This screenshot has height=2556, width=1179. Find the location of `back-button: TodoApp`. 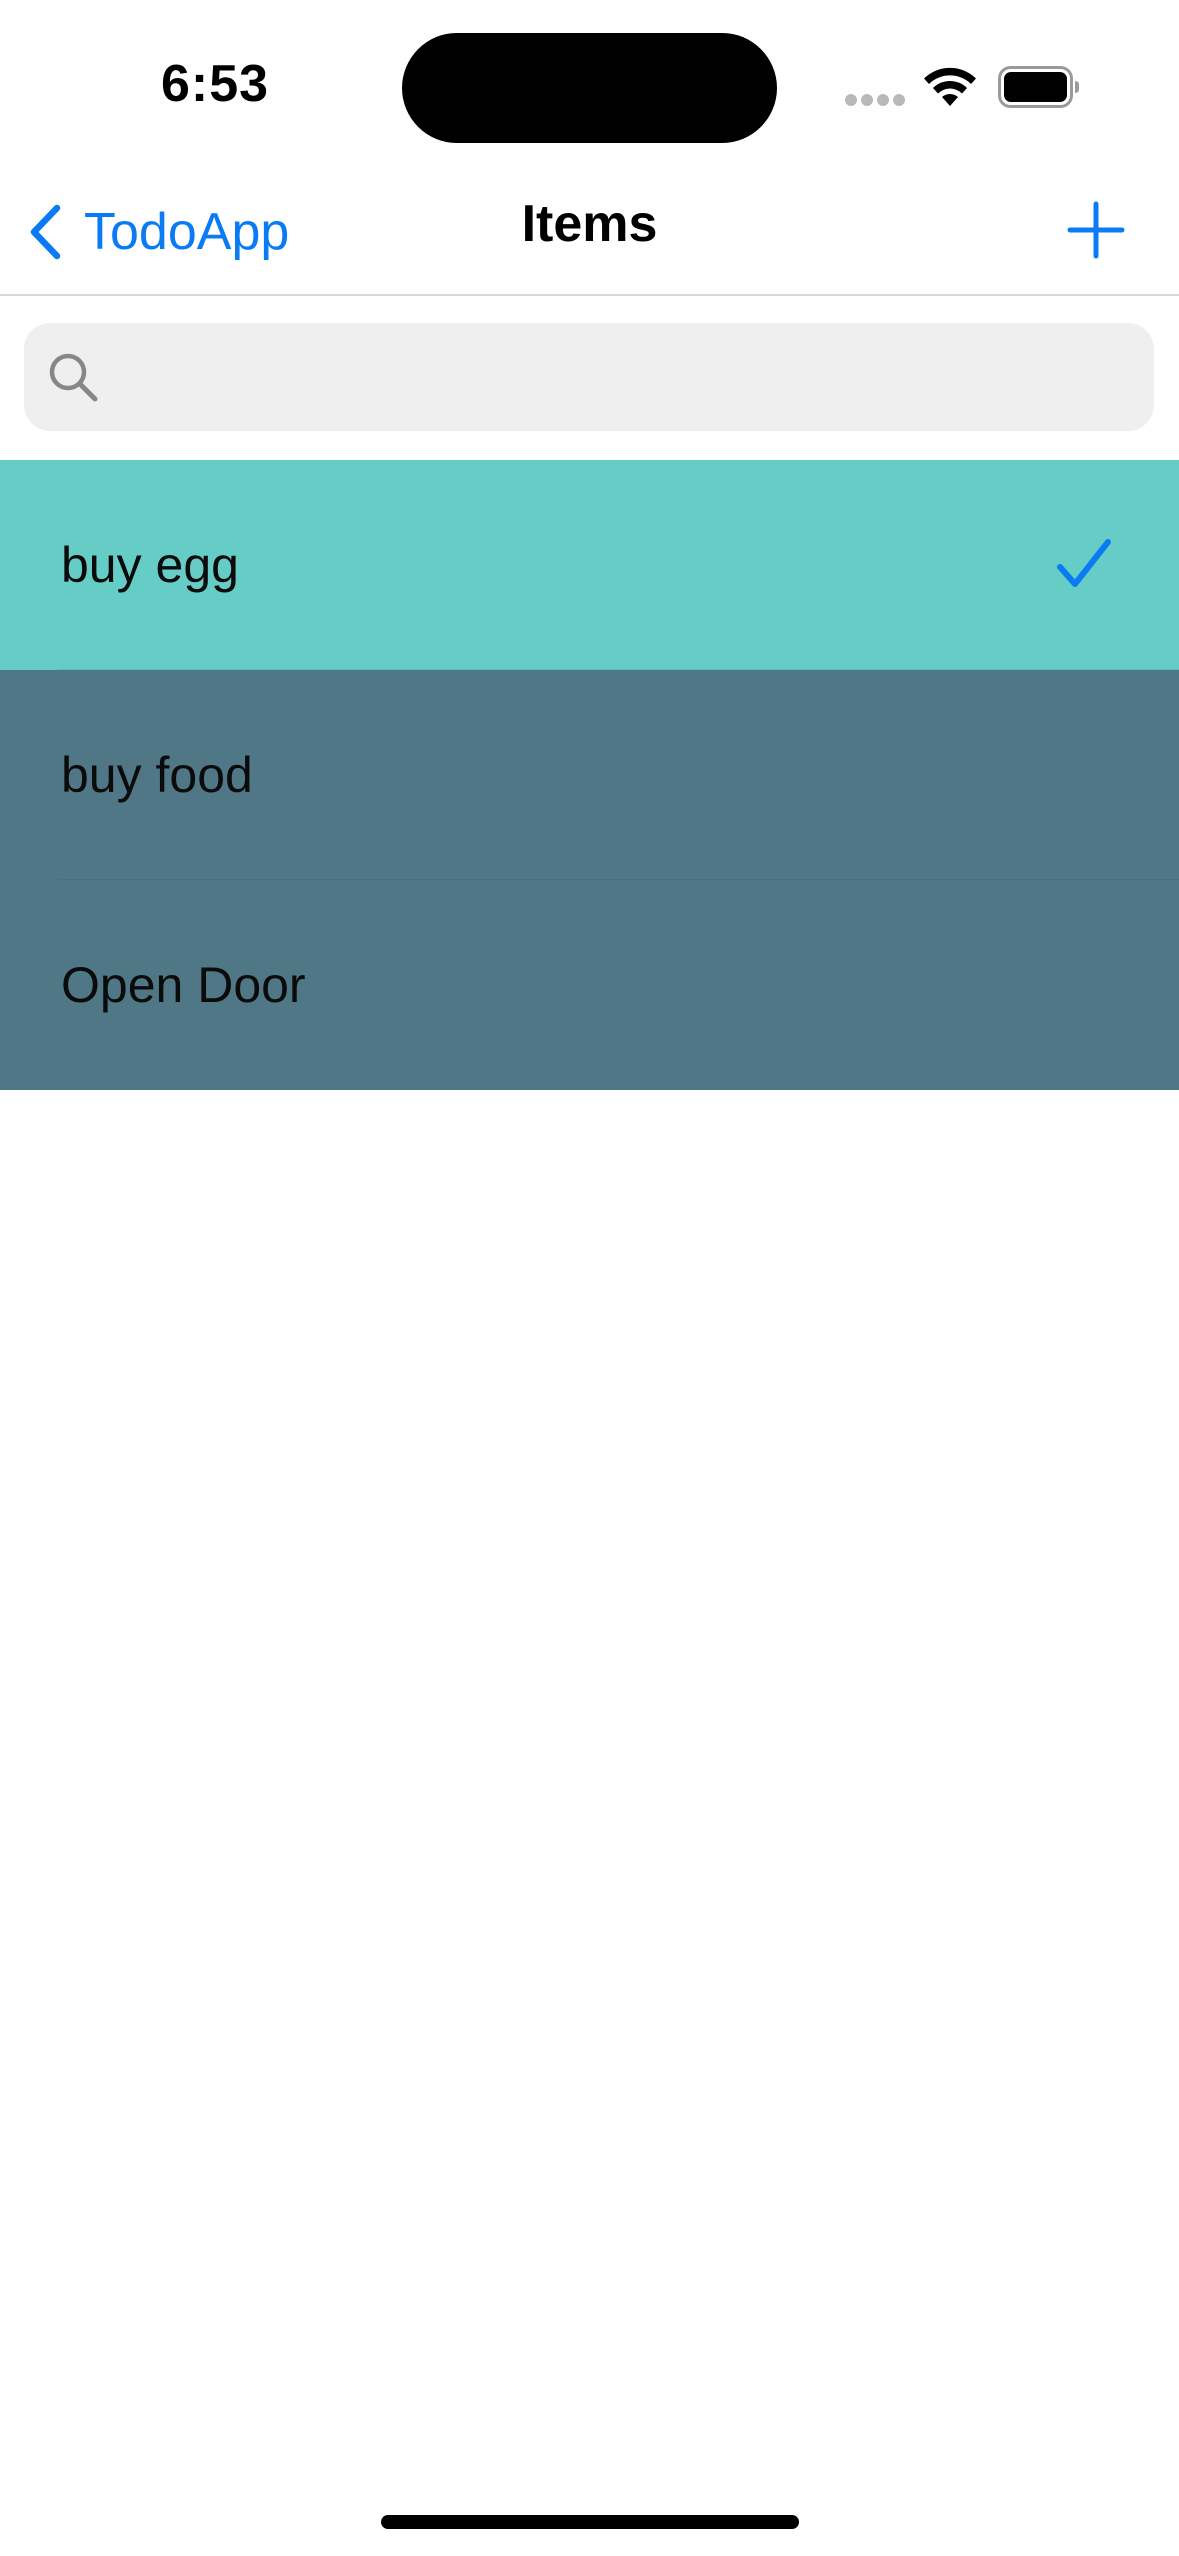

back-button: TodoApp is located at coordinates (157, 232).